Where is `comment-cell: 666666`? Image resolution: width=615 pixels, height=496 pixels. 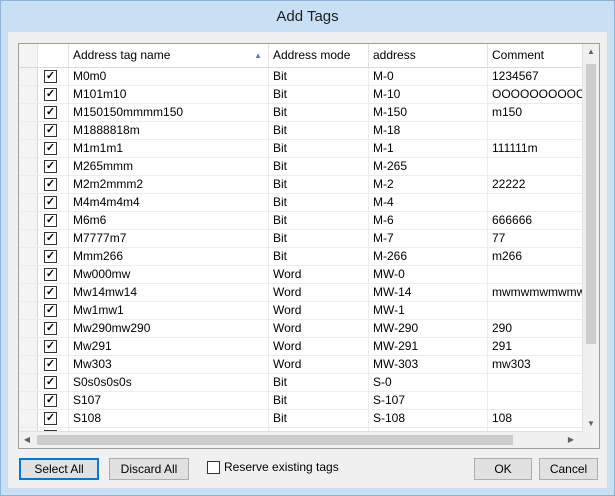
comment-cell: 666666 is located at coordinates (535, 220).